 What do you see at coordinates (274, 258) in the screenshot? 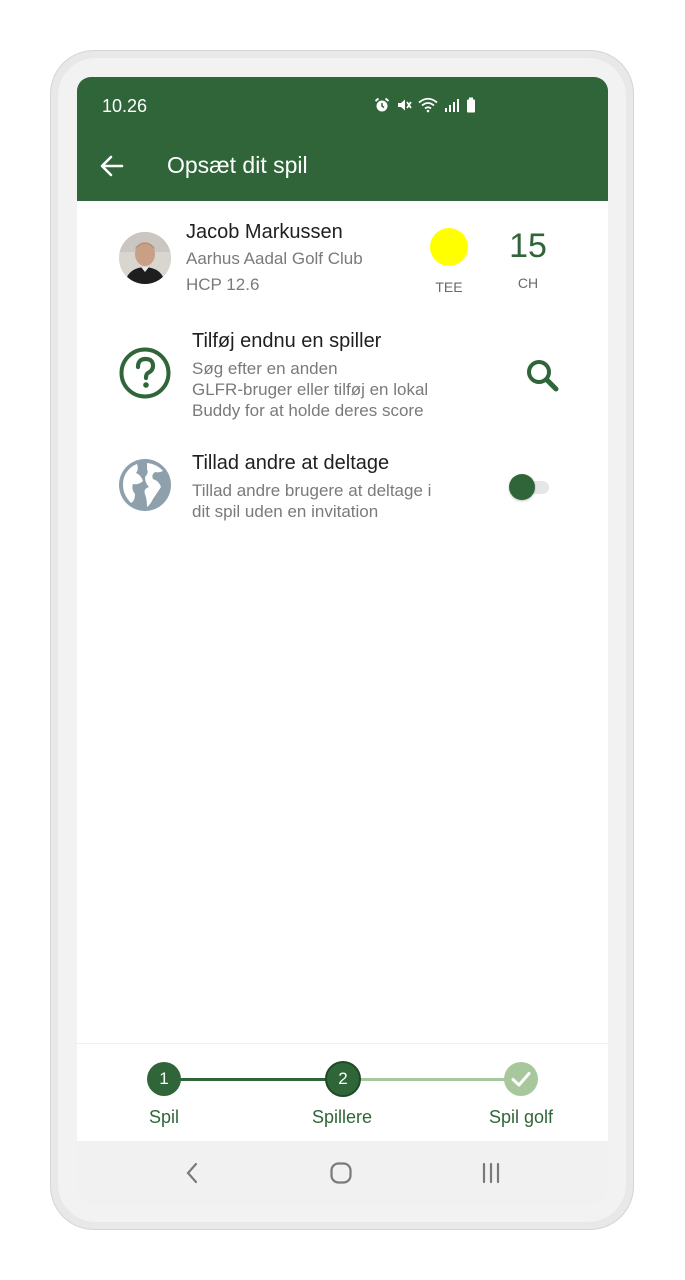
I see `player-club: Aarhus Aadal Golf Club` at bounding box center [274, 258].